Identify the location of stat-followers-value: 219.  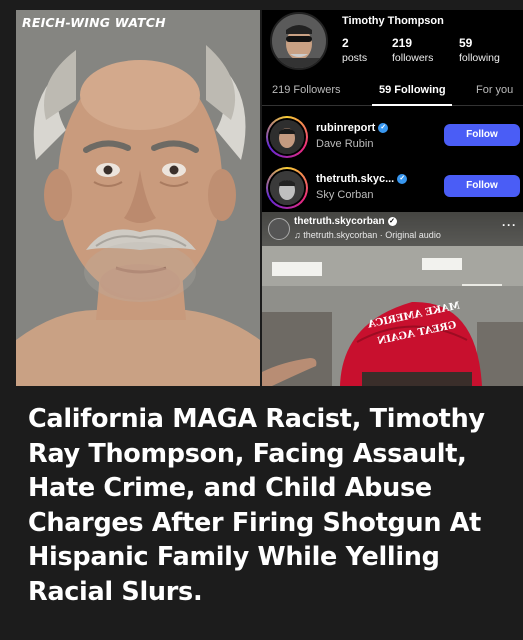
(402, 43).